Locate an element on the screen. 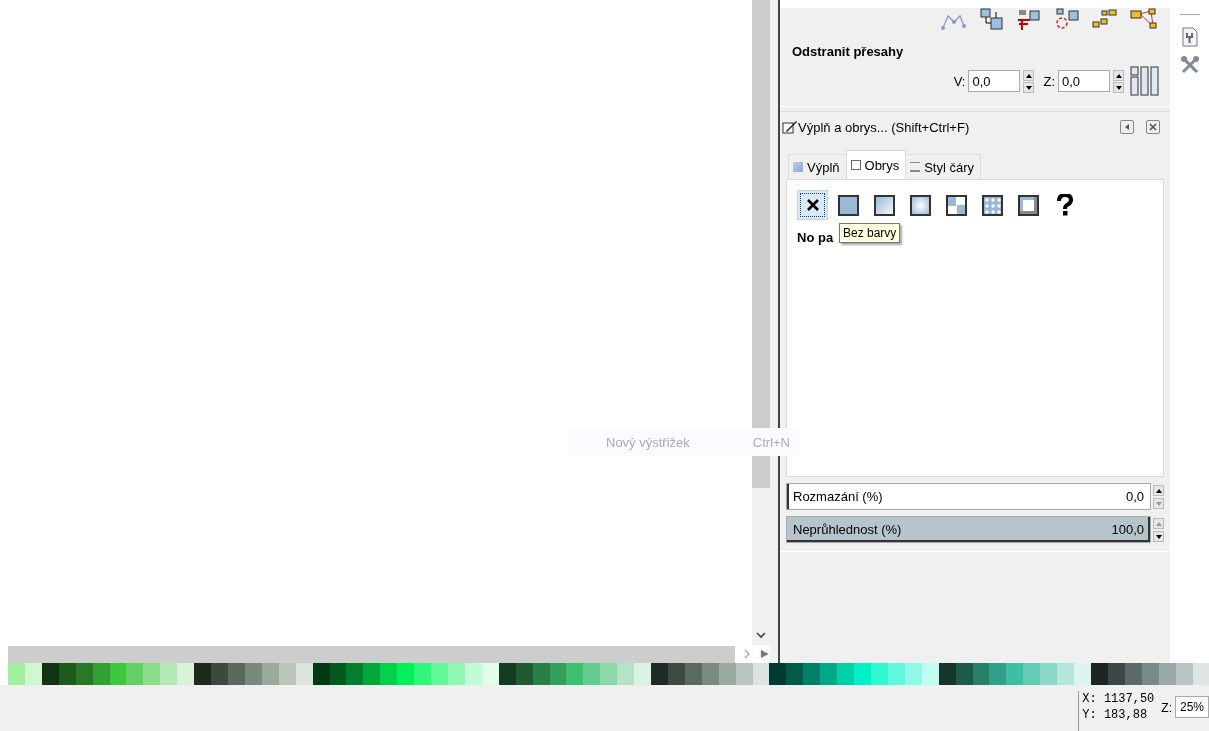  graph-nodes-icon is located at coordinates (953, 22).